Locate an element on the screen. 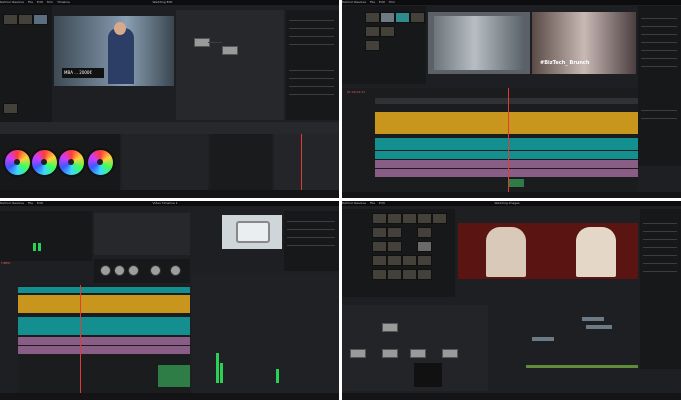  node-graph is located at coordinates (415, 348).